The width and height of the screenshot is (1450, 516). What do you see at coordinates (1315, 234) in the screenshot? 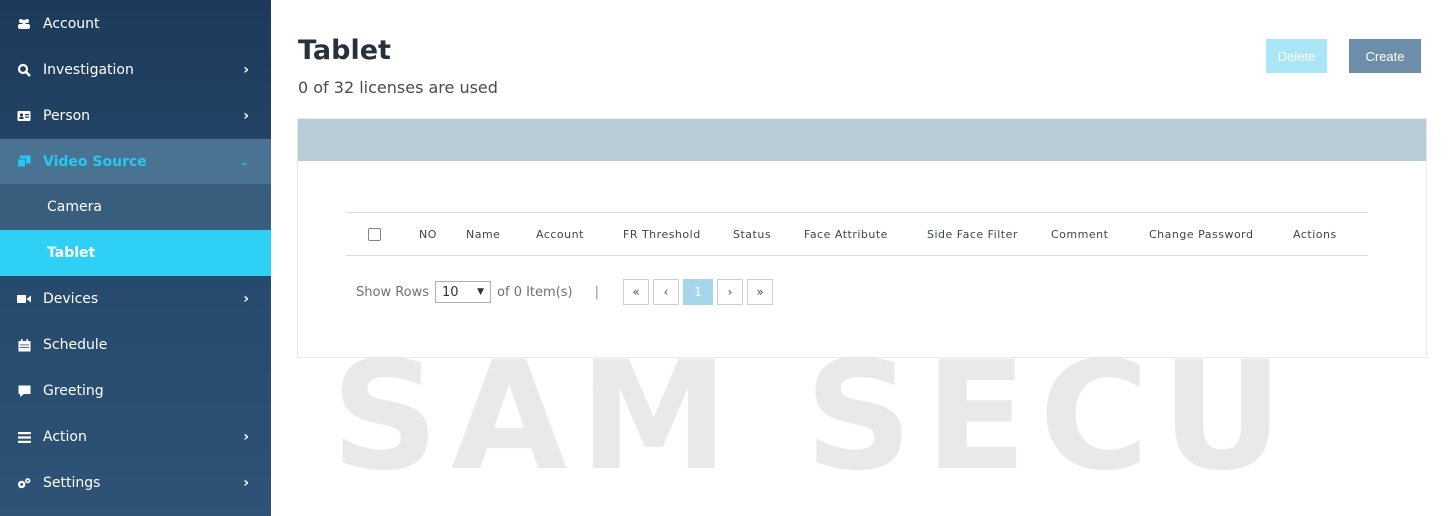
I see `column-header-actions: Actions` at bounding box center [1315, 234].